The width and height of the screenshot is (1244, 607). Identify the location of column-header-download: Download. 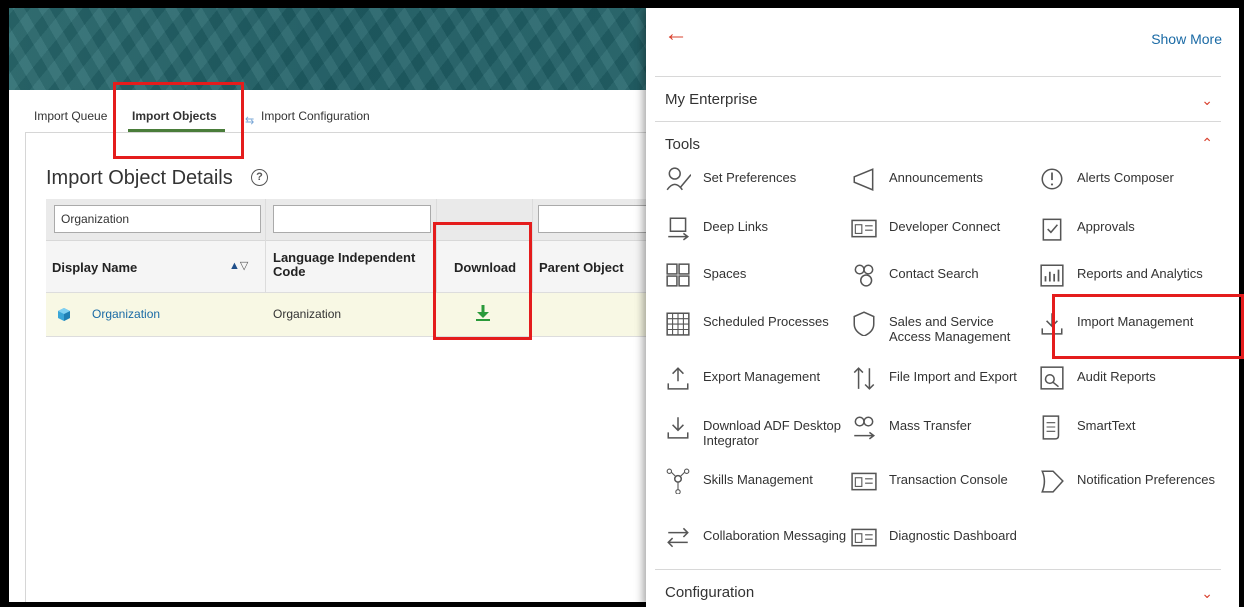
(485, 267).